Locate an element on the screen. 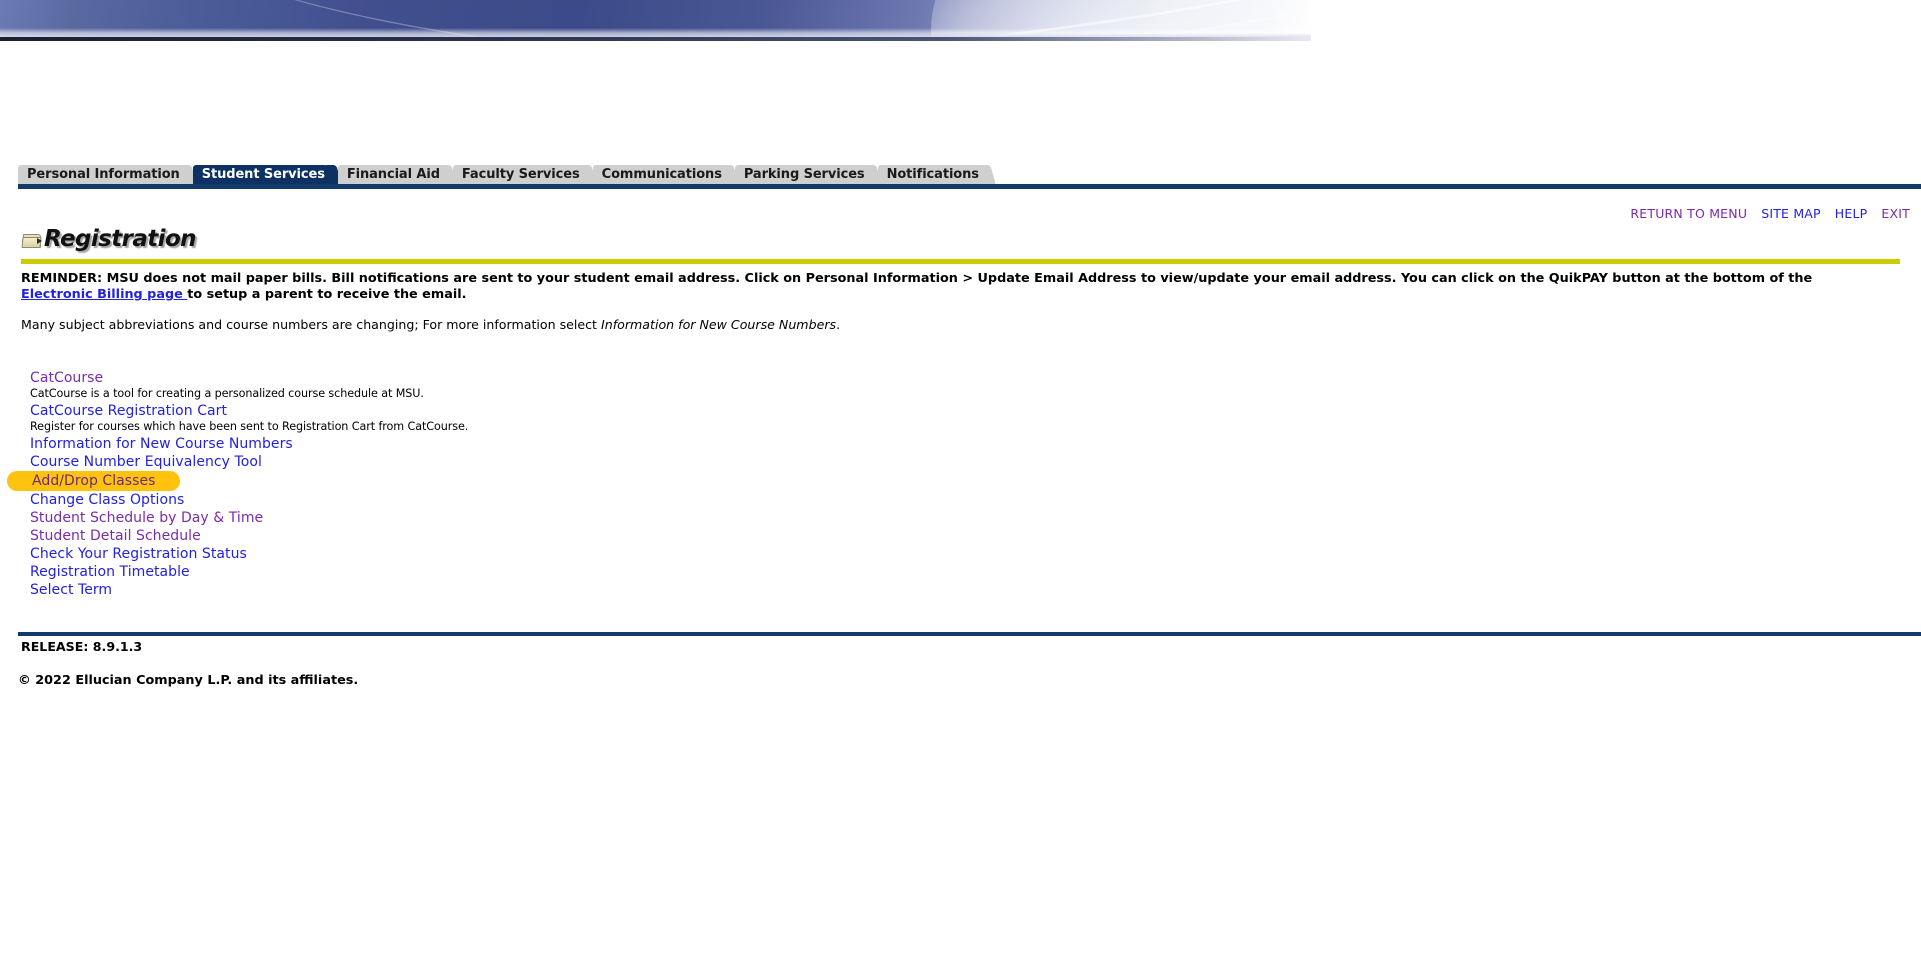 Image resolution: width=1921 pixels, height=955 pixels. menu-item-registration-timetable: Registration Timetable is located at coordinates (480, 572).